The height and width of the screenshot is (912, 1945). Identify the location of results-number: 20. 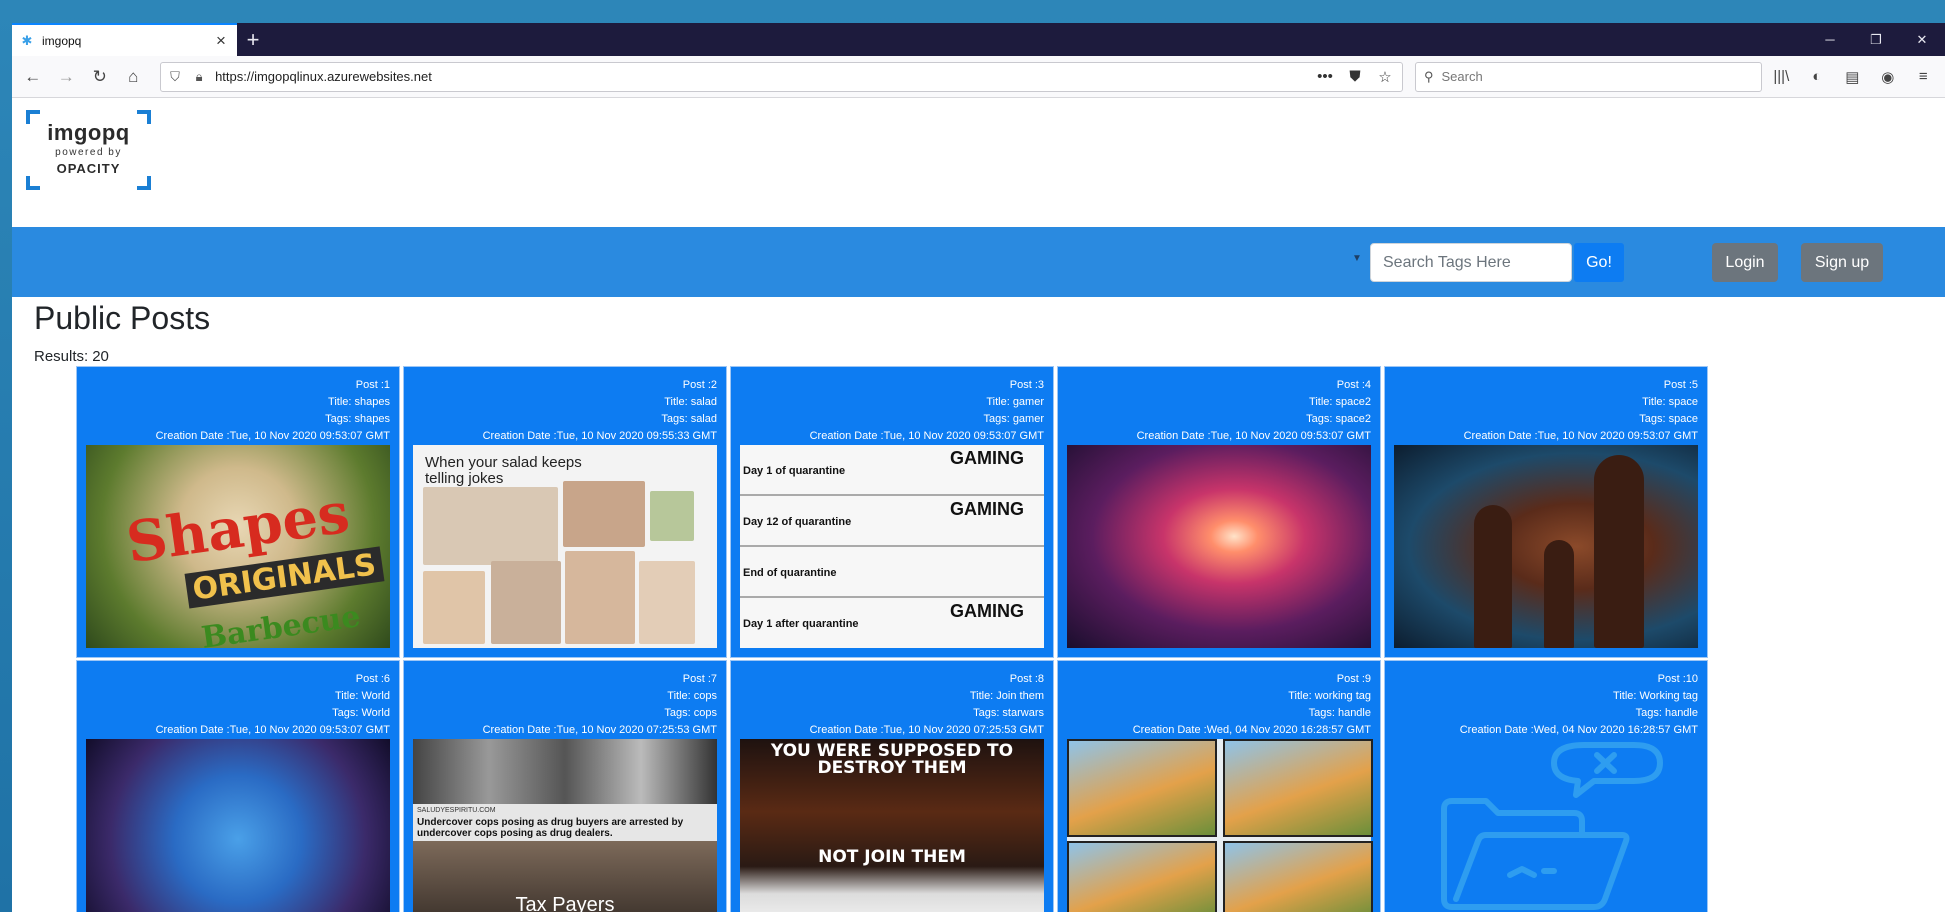
(100, 356).